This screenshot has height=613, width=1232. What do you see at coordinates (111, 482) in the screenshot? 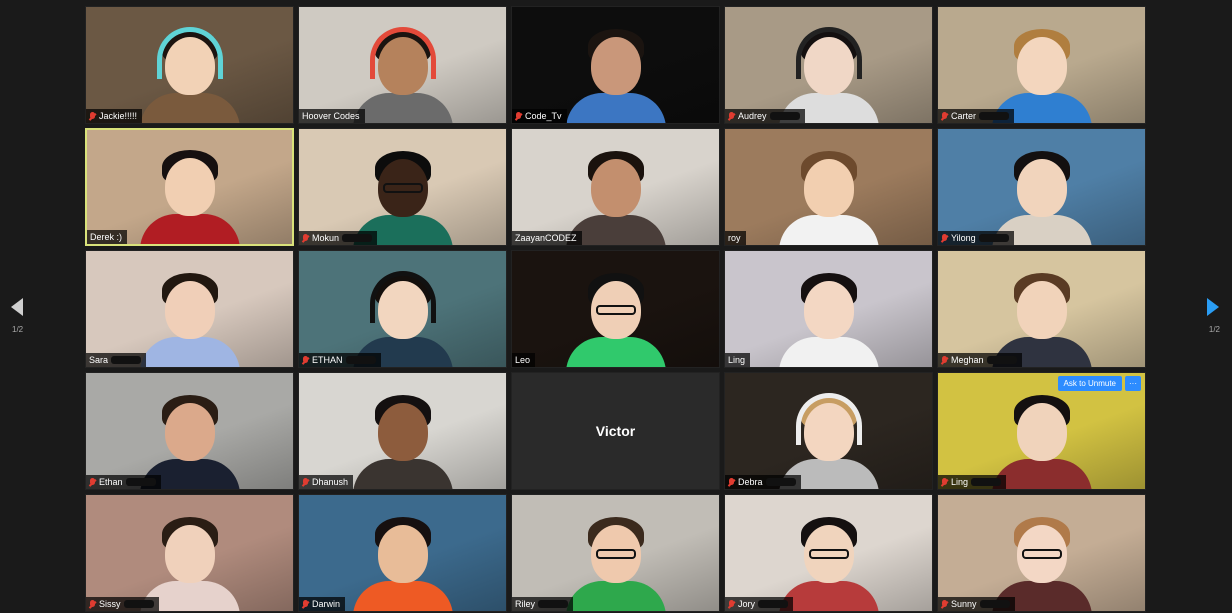
I see `participant-name: Ethan` at bounding box center [111, 482].